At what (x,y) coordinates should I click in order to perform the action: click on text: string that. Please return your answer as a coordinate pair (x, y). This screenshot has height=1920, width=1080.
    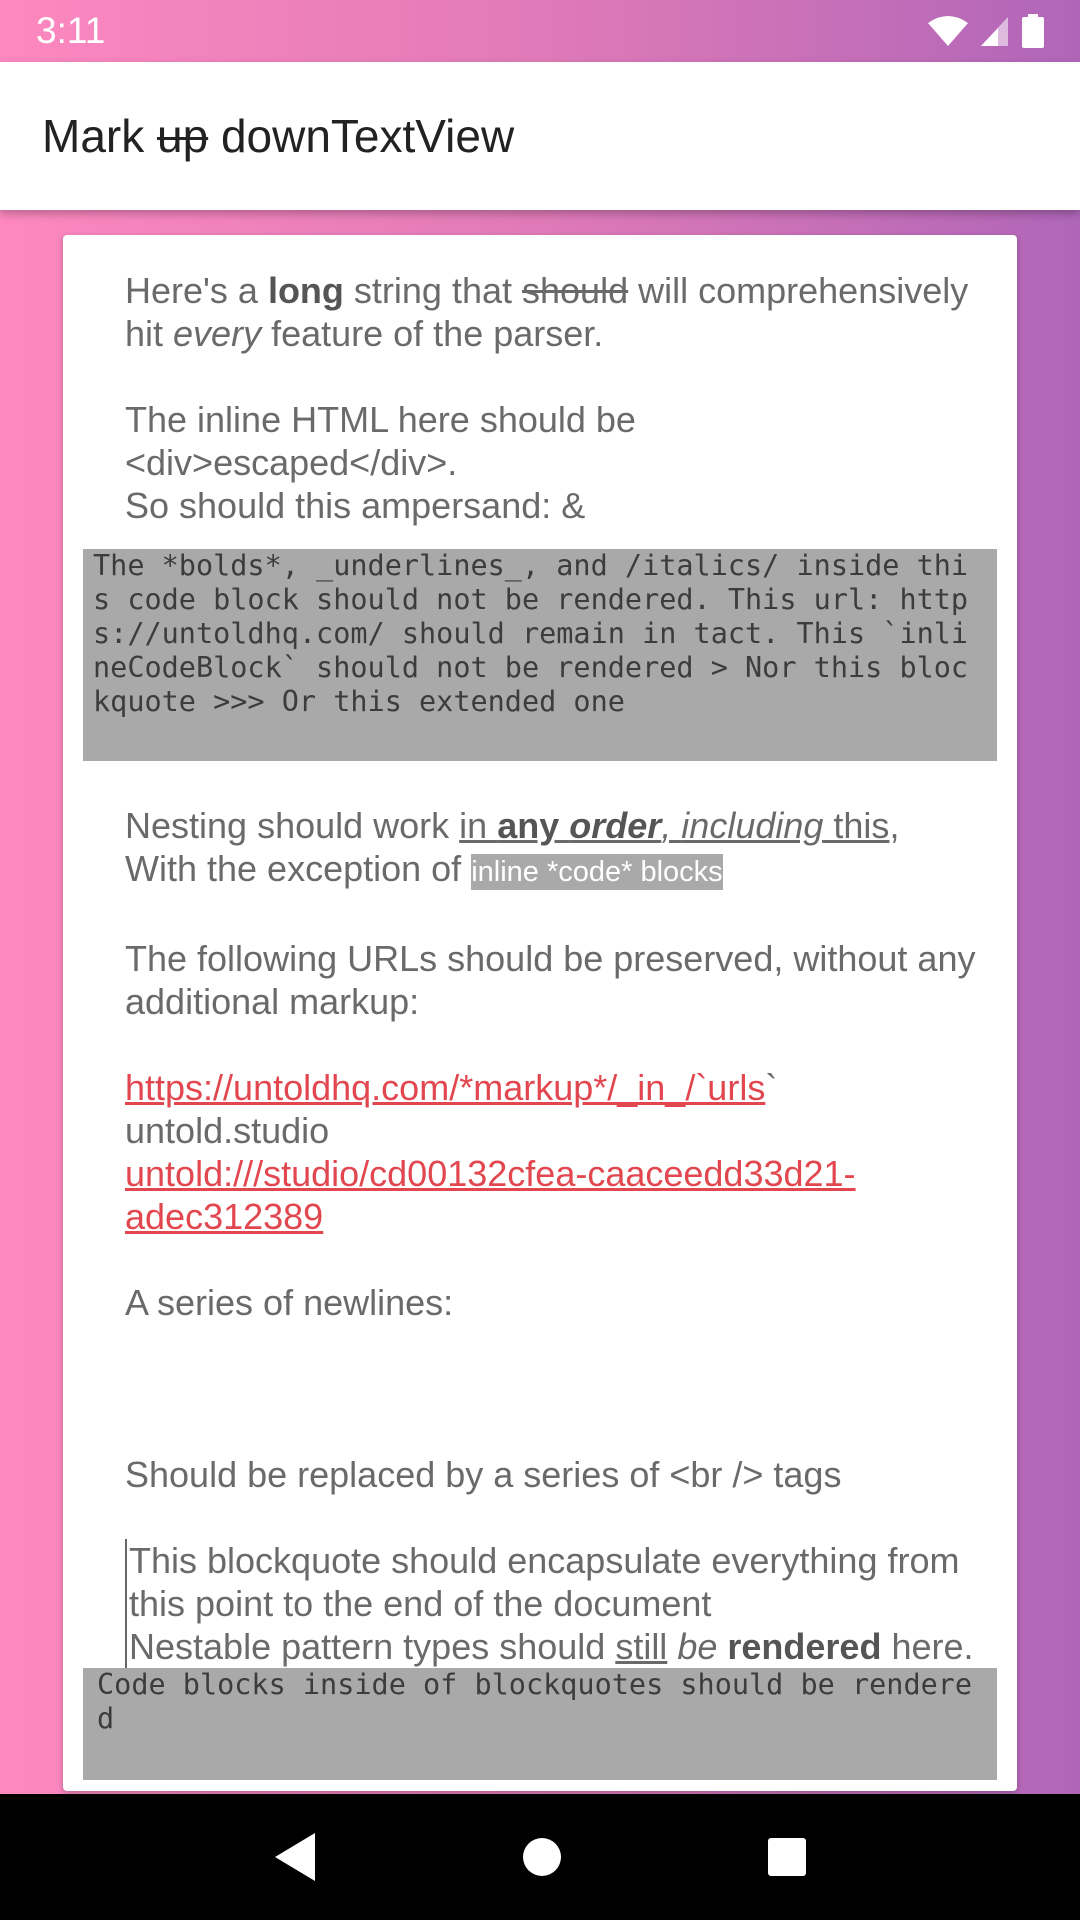
    Looking at the image, I should click on (433, 290).